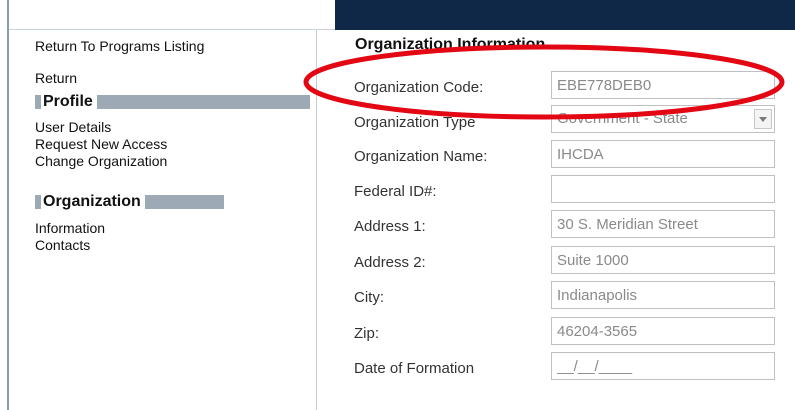 This screenshot has height=410, width=795. I want to click on profile-header-label: Profile, so click(68, 101).